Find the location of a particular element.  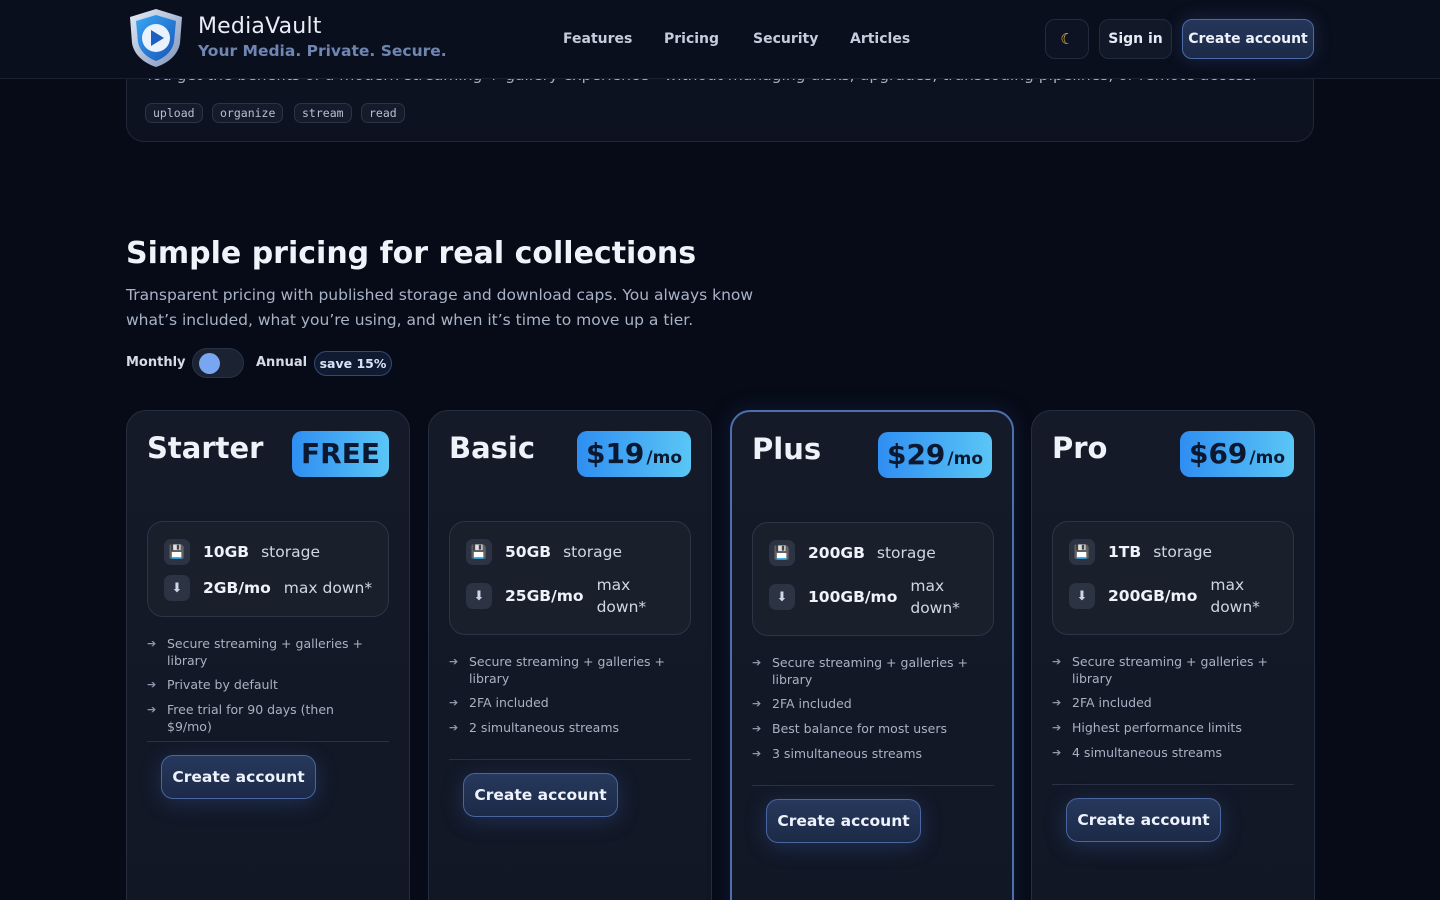

download-value: 100GB/mo is located at coordinates (853, 597).